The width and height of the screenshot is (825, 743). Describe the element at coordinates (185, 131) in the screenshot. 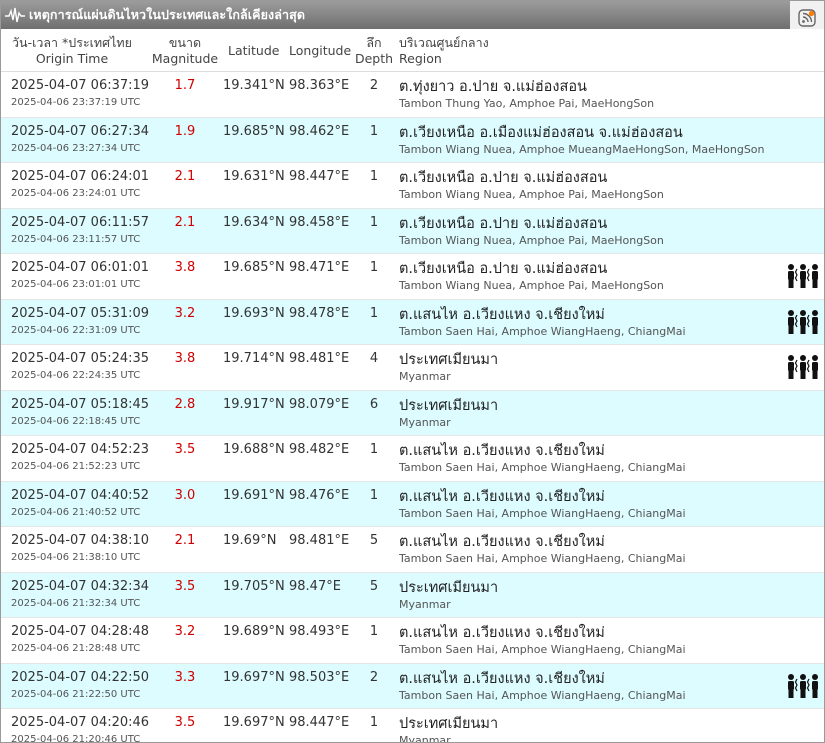

I see `magnitude-value: 1.9` at that location.